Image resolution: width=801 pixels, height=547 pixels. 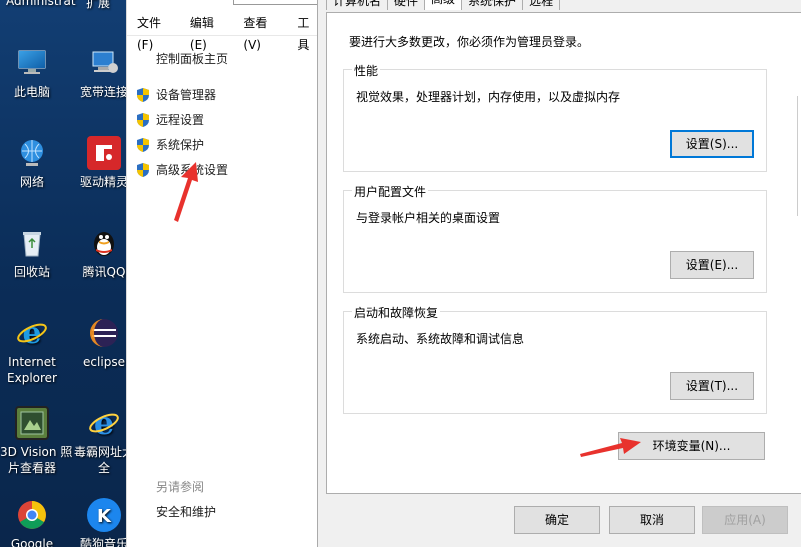 I want to click on user-profile-desc: 与登录帐户相关的桌面设置, so click(x=428, y=218).